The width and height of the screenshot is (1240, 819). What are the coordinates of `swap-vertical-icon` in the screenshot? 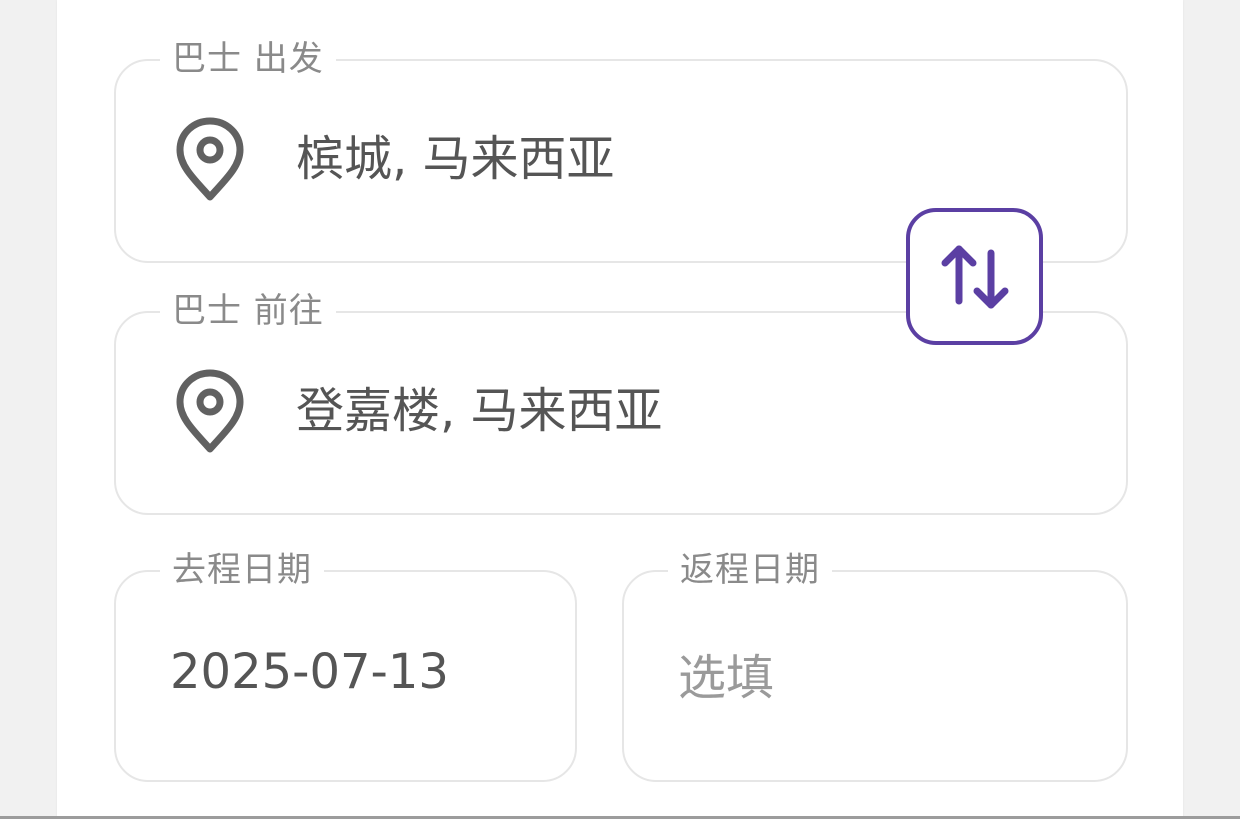 It's located at (974, 276).